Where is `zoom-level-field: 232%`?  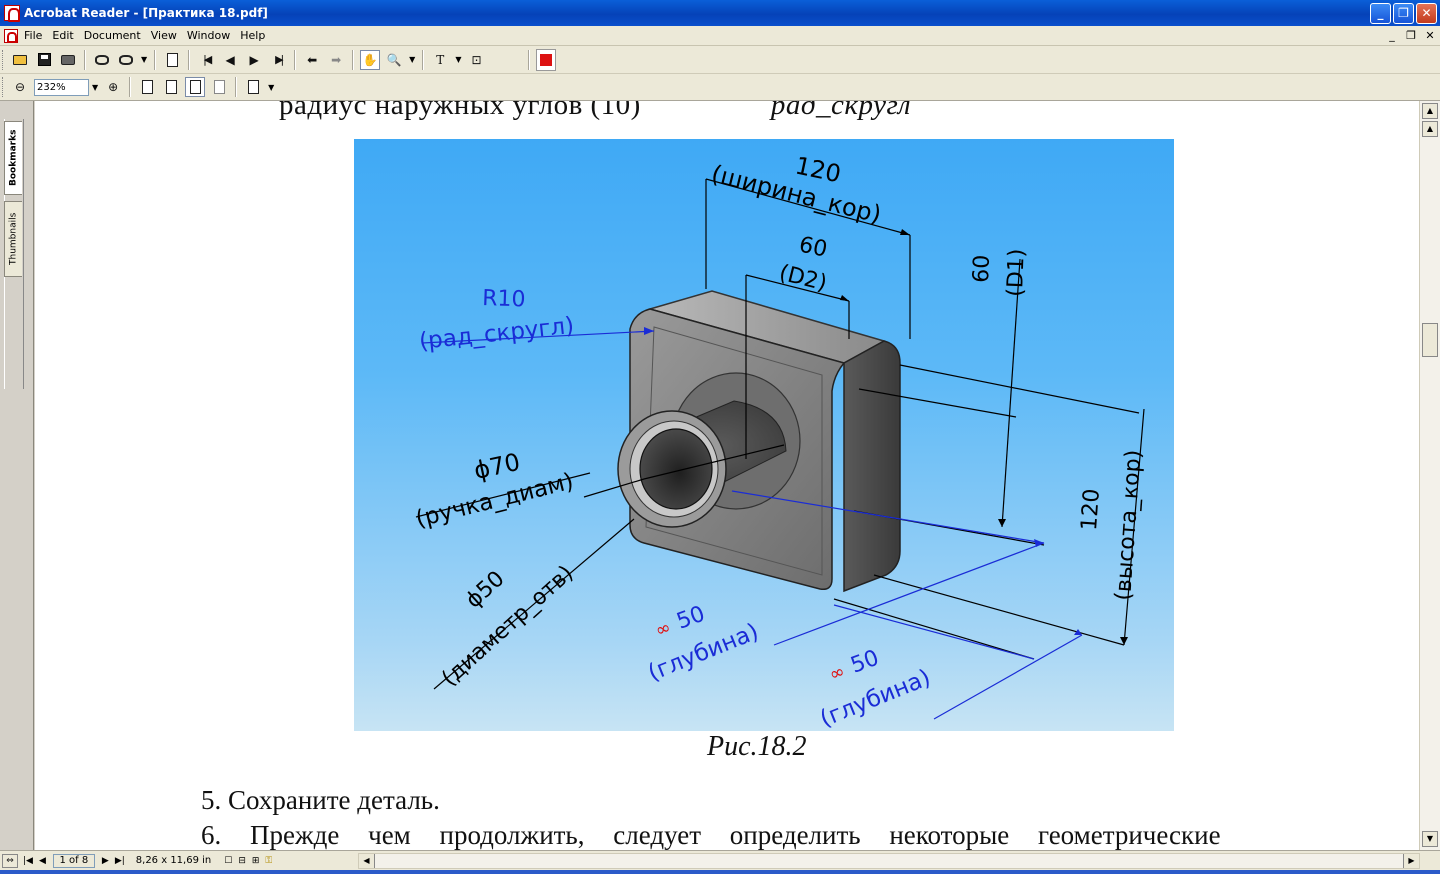
zoom-level-field: 232% is located at coordinates (61, 87).